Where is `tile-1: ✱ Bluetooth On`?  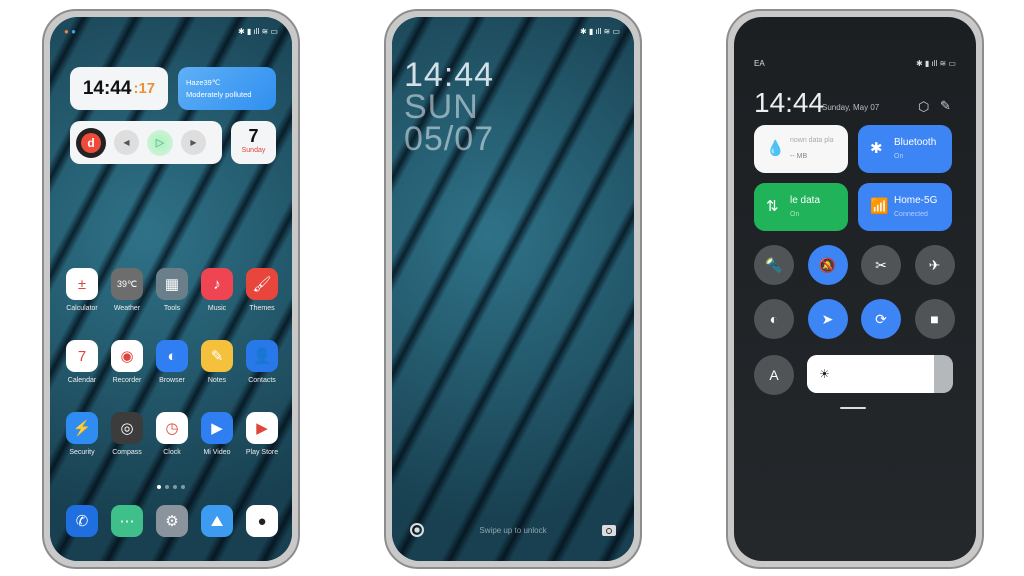 tile-1: ✱ Bluetooth On is located at coordinates (905, 149).